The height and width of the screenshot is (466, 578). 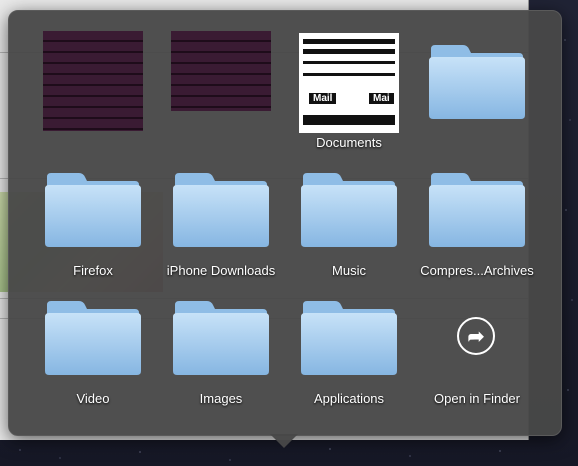 I want to click on stack-item-applications: Applications, so click(x=349, y=346).